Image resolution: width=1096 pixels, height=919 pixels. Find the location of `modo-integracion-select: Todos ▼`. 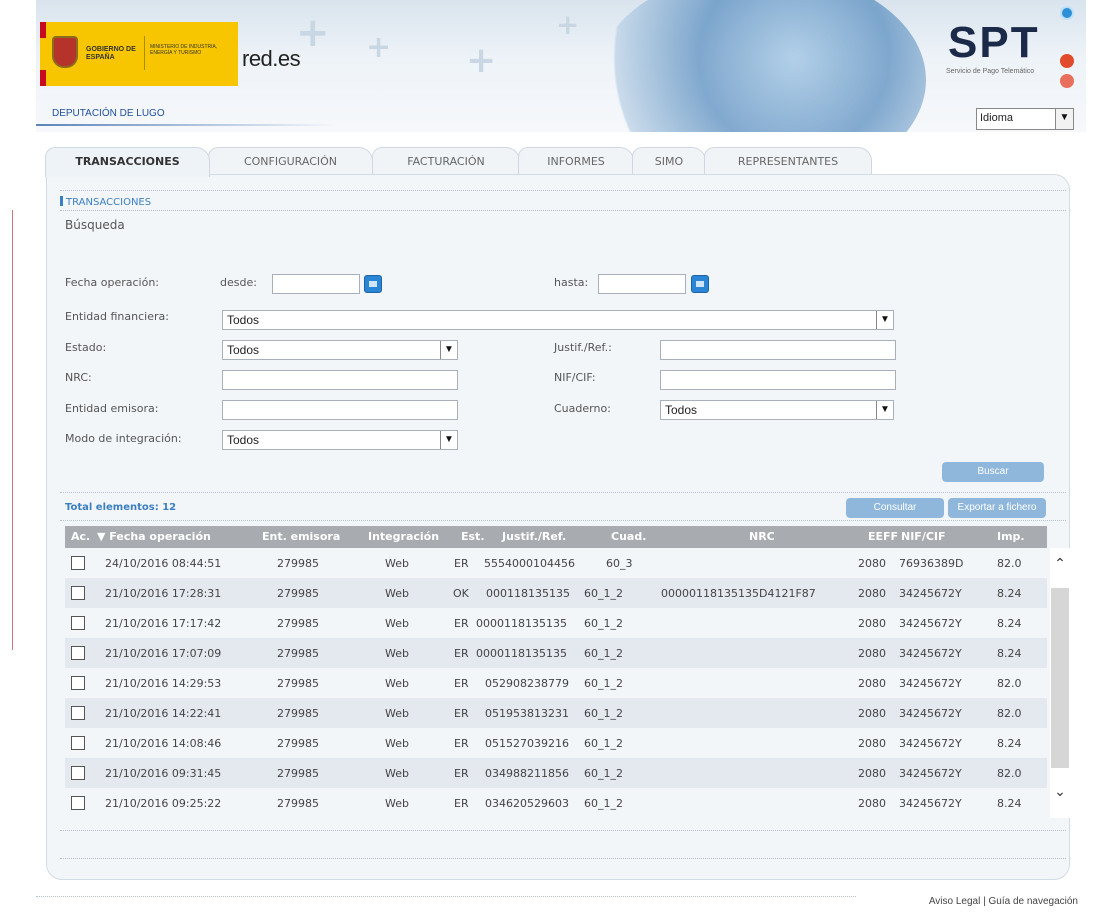

modo-integracion-select: Todos ▼ is located at coordinates (340, 440).